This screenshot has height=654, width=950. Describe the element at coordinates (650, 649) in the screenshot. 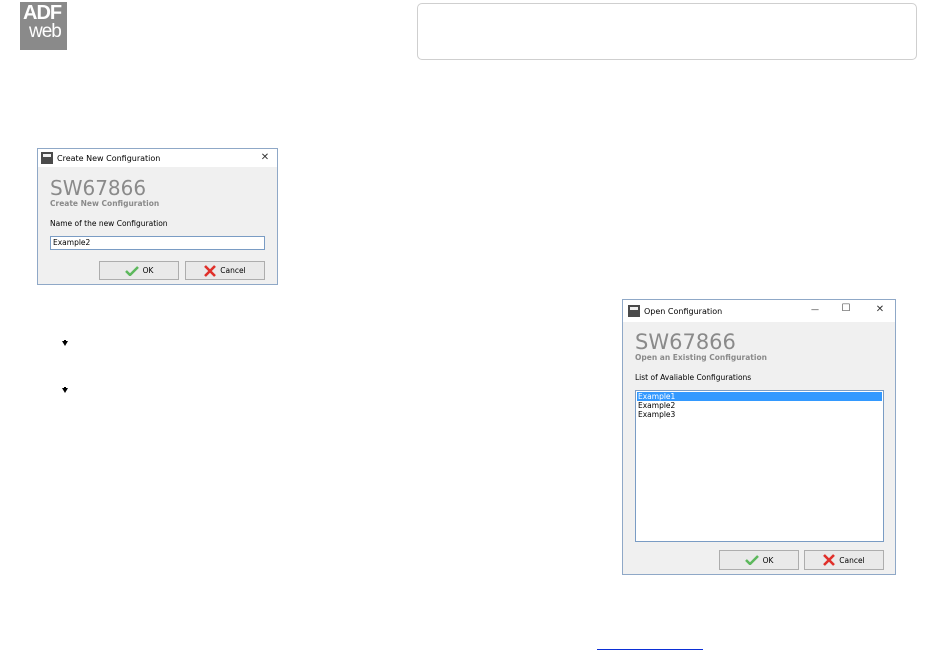

I see `link-underline` at that location.